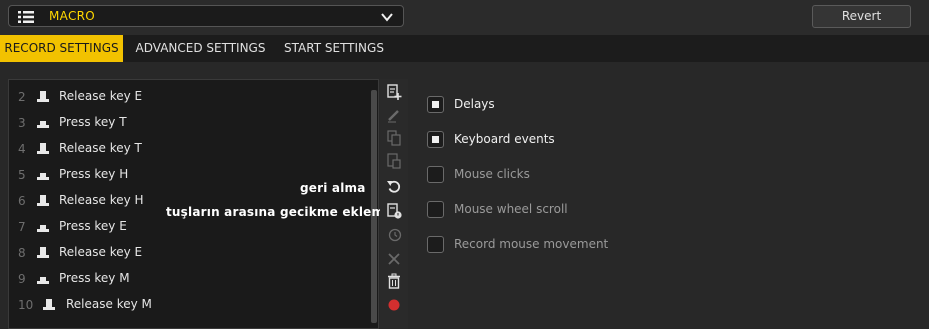 The height and width of the screenshot is (329, 929). I want to click on list-item: 8 Release key E, so click(189, 254).